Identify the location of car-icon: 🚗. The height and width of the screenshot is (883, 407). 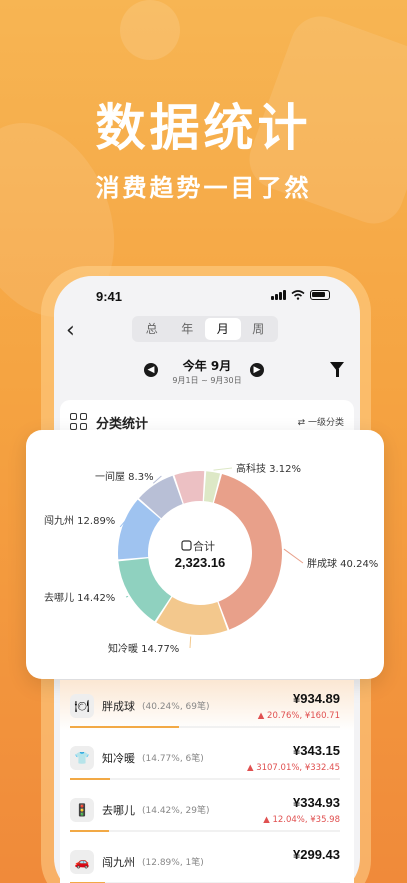
(82, 862).